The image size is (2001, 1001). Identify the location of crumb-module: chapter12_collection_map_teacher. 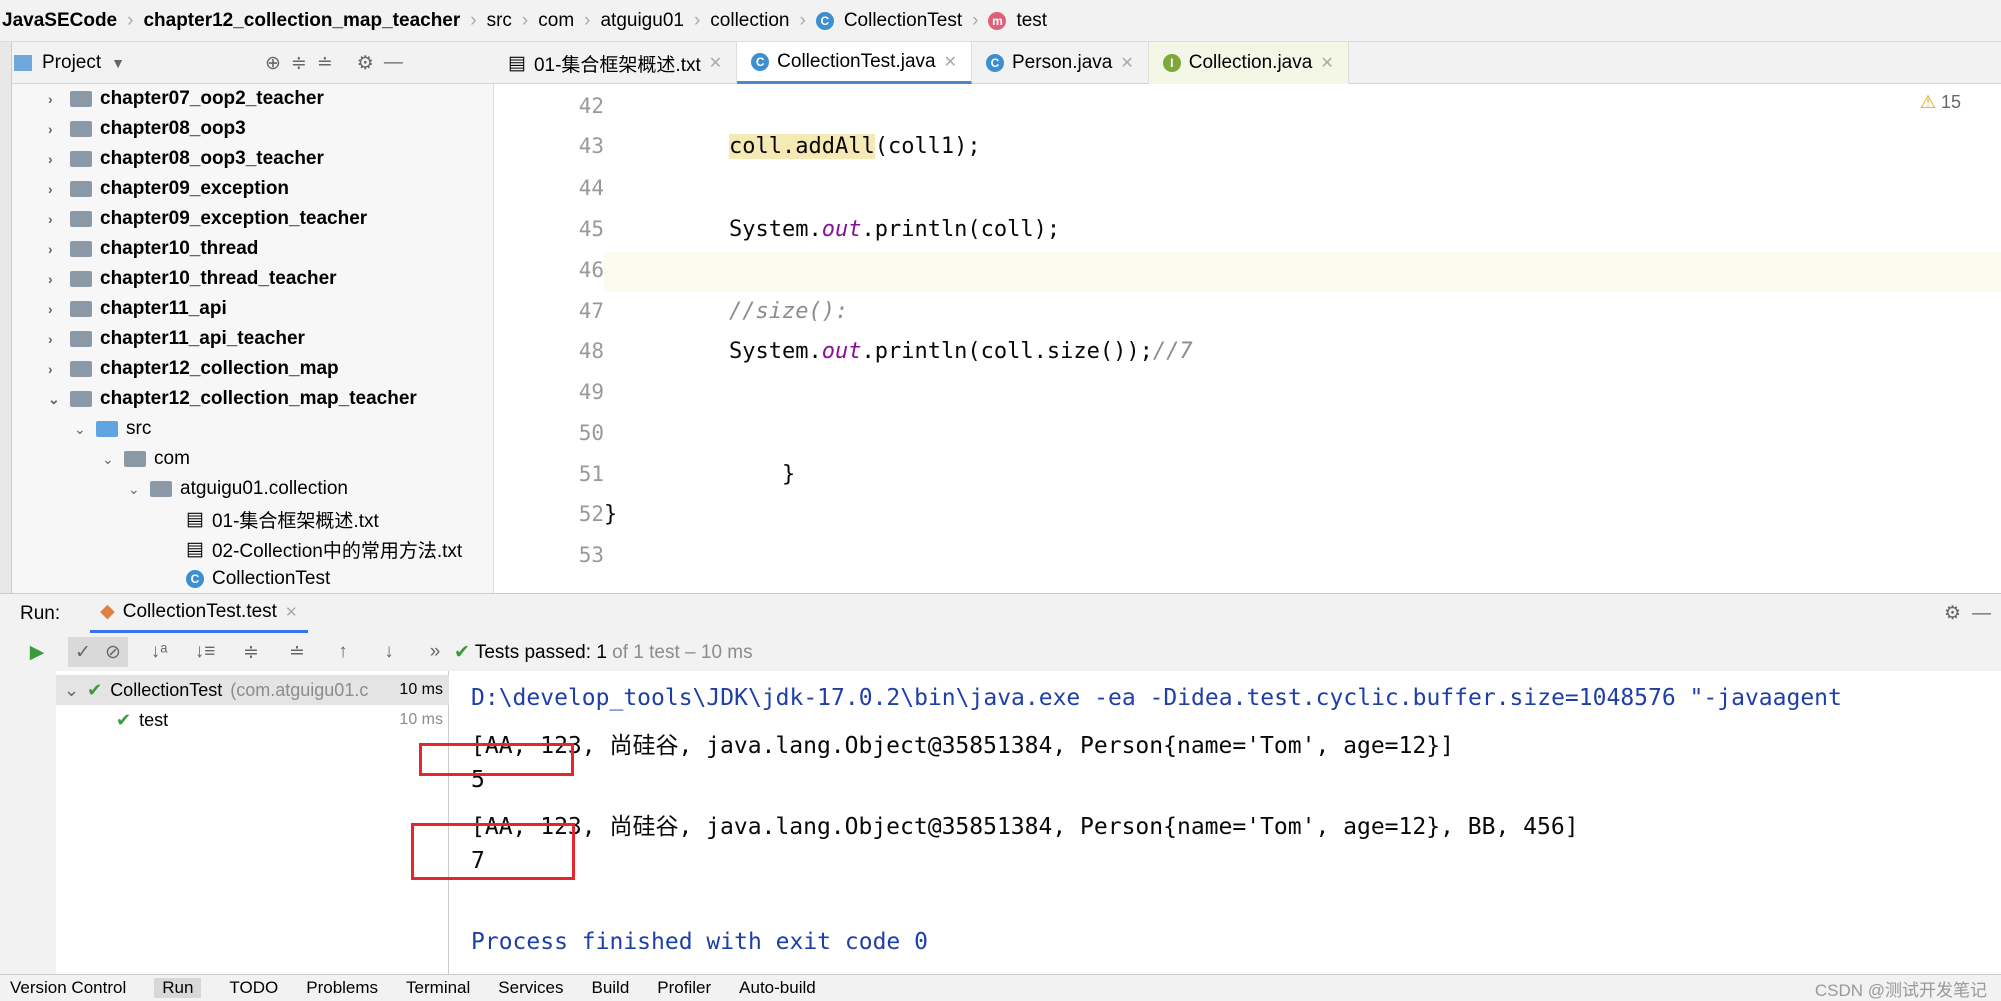
(301, 21).